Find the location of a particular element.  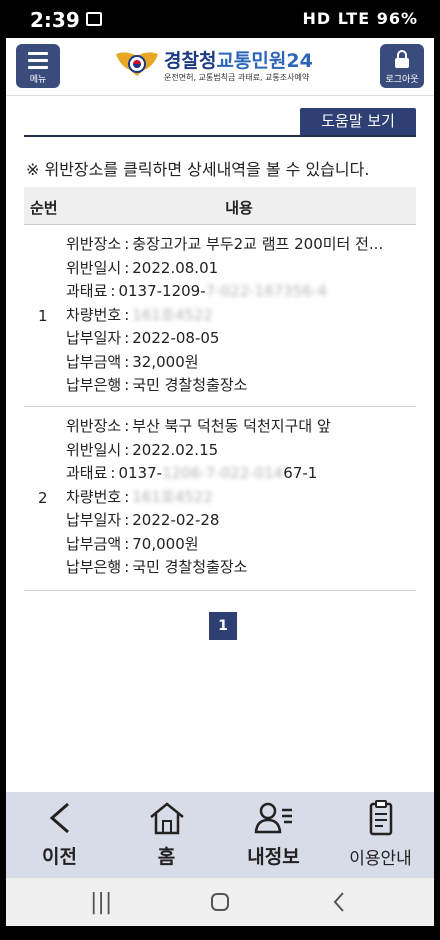

lock-icon is located at coordinates (402, 59).